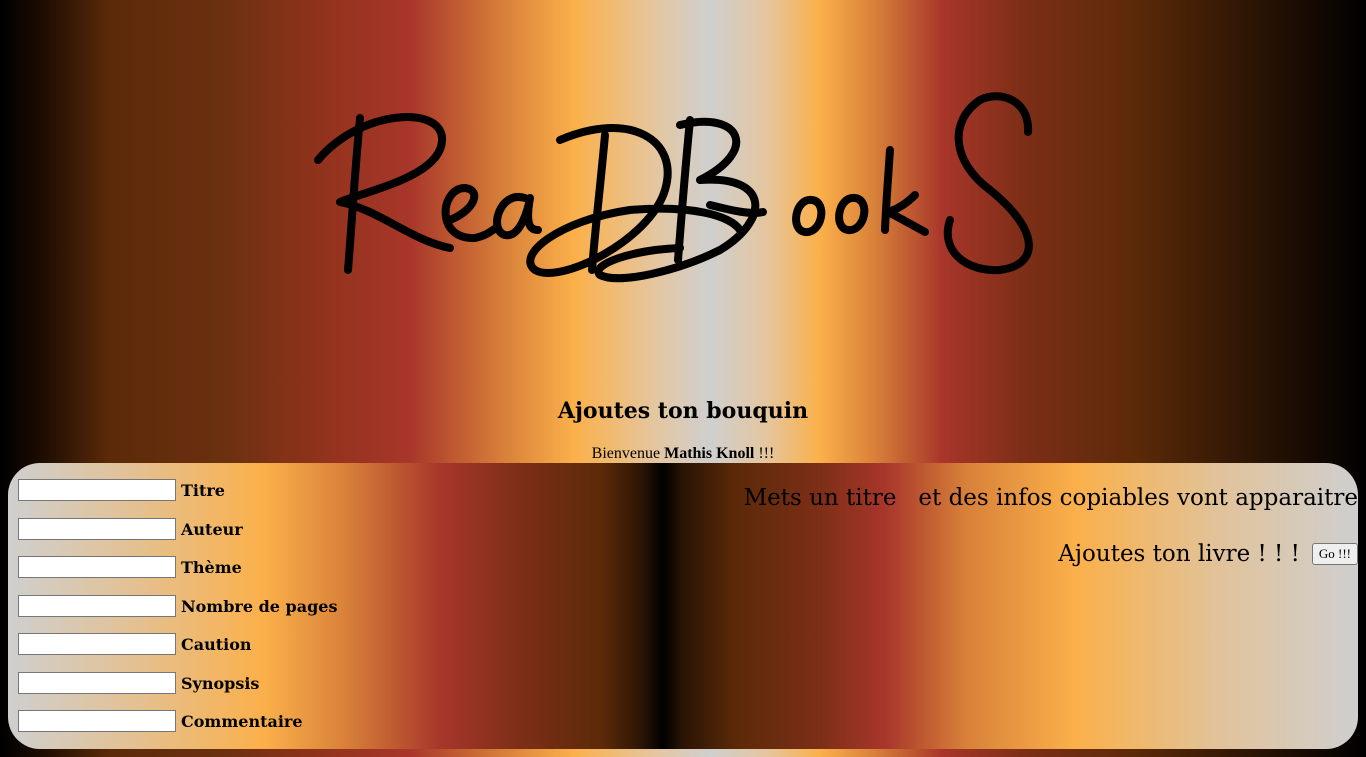 The image size is (1366, 757). I want to click on field-row-titre: Titre, so click(121, 490).